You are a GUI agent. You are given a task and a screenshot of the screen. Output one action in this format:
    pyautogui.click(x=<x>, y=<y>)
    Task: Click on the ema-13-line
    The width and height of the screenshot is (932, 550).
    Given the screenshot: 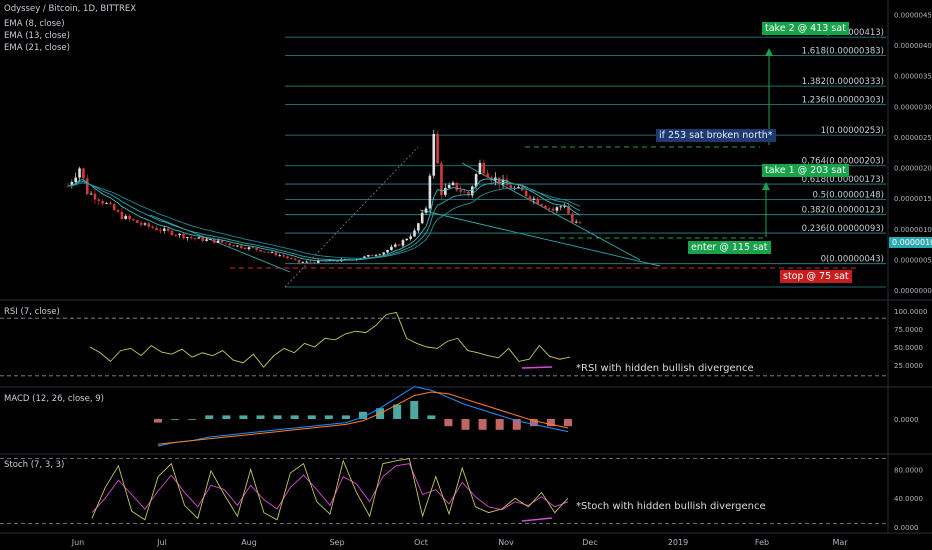 What is the action you would take?
    pyautogui.click(x=324, y=221)
    